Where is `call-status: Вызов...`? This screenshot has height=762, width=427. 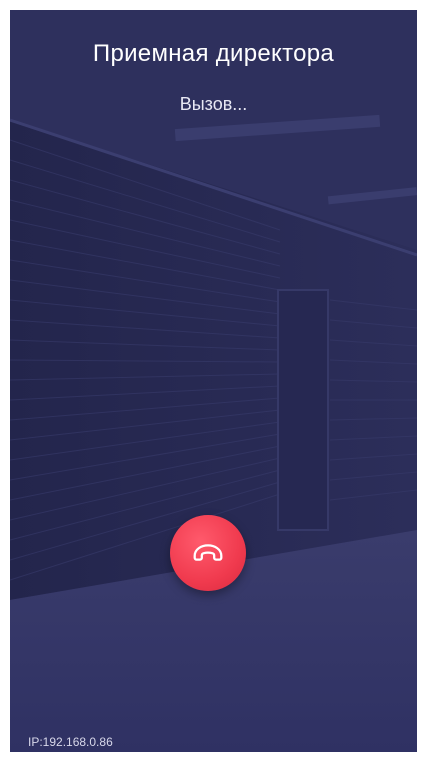 call-status: Вызов... is located at coordinates (213, 104).